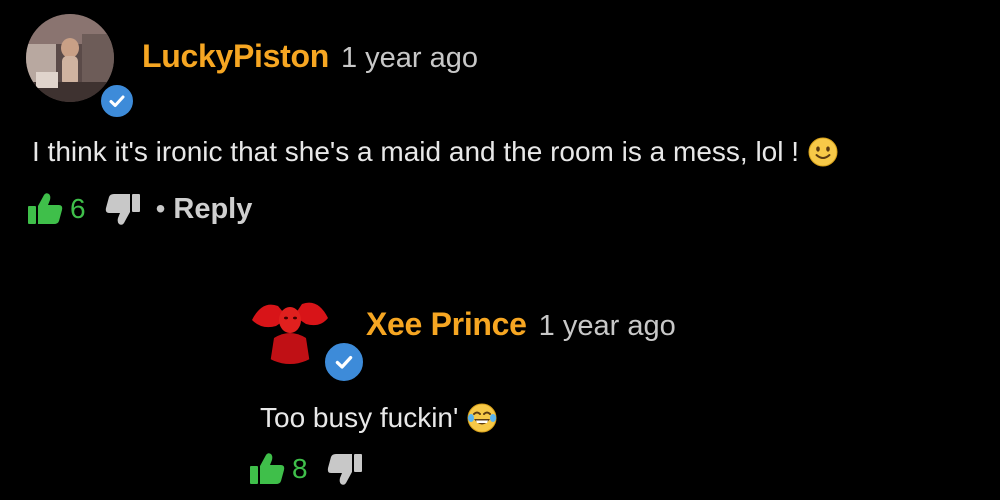 The image size is (1000, 500). Describe the element at coordinates (290, 322) in the screenshot. I see `avatar` at that location.